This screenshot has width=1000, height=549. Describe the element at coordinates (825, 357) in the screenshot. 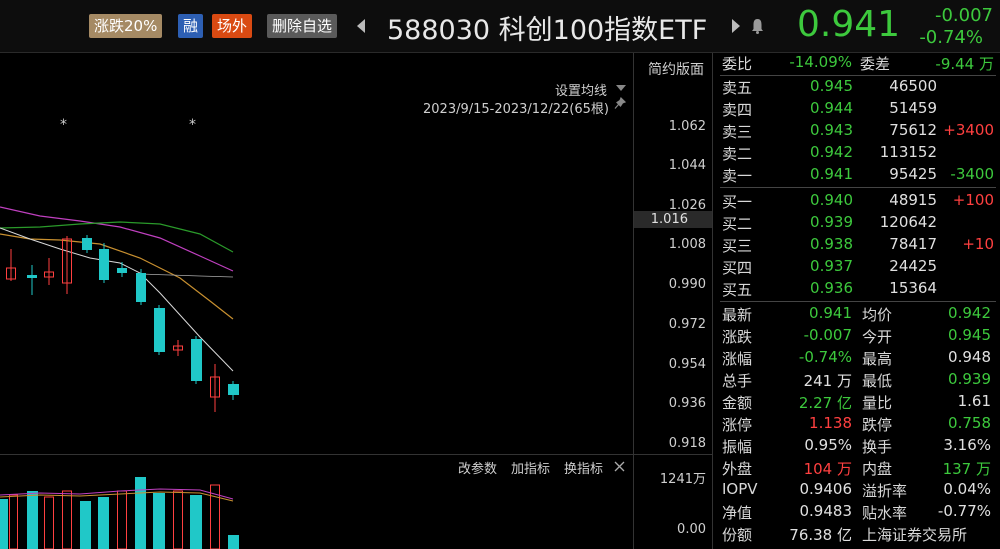

I see `stat-value: -0.74%` at that location.